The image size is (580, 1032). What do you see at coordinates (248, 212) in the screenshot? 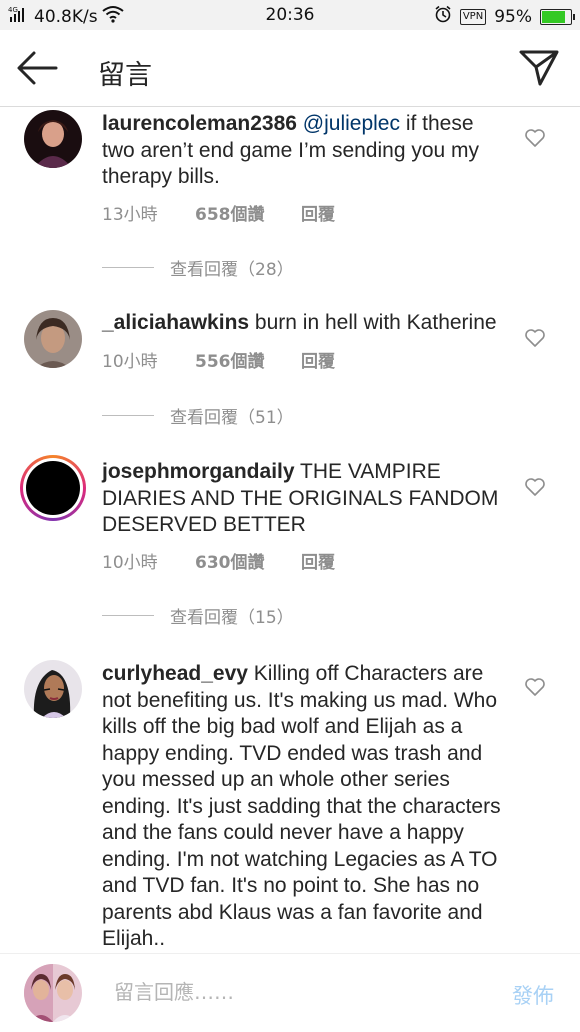
I see `comment-likes: 658個讚` at bounding box center [248, 212].